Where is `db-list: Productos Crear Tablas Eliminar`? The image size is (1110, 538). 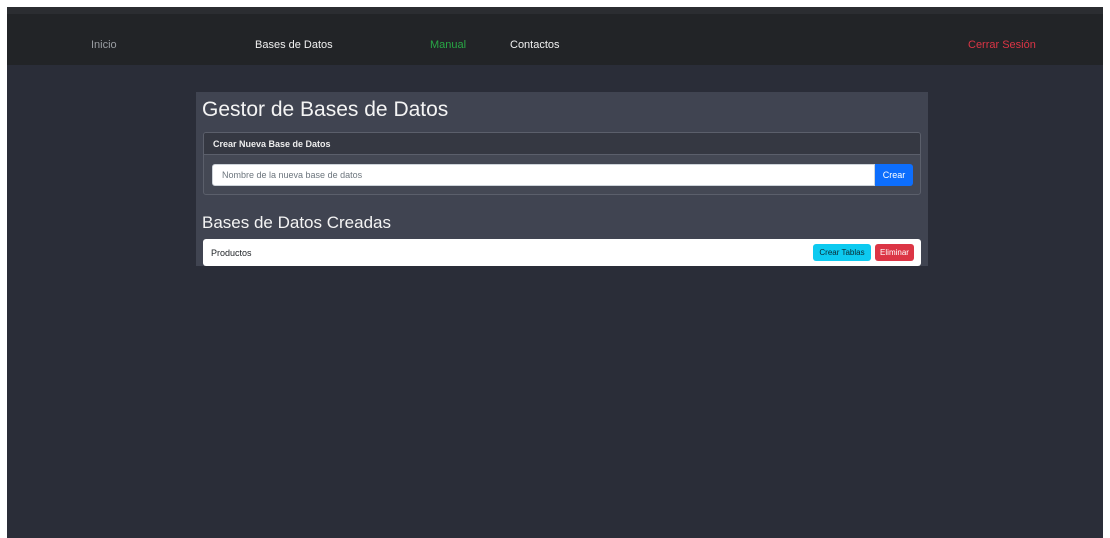 db-list: Productos Crear Tablas Eliminar is located at coordinates (562, 252).